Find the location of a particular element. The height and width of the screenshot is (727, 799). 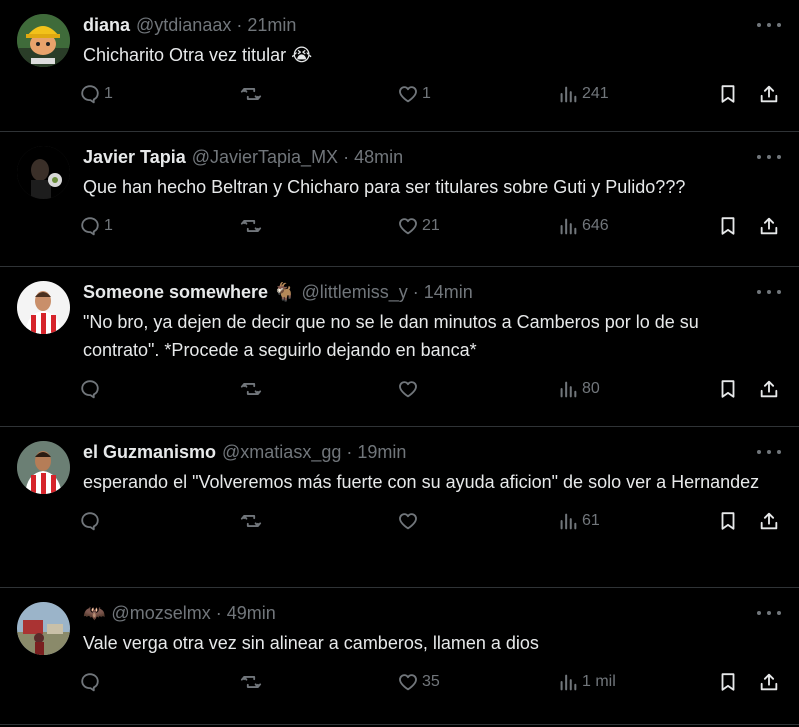

tweet-text: Chicharito Otra vez titular 😭 is located at coordinates (198, 55).